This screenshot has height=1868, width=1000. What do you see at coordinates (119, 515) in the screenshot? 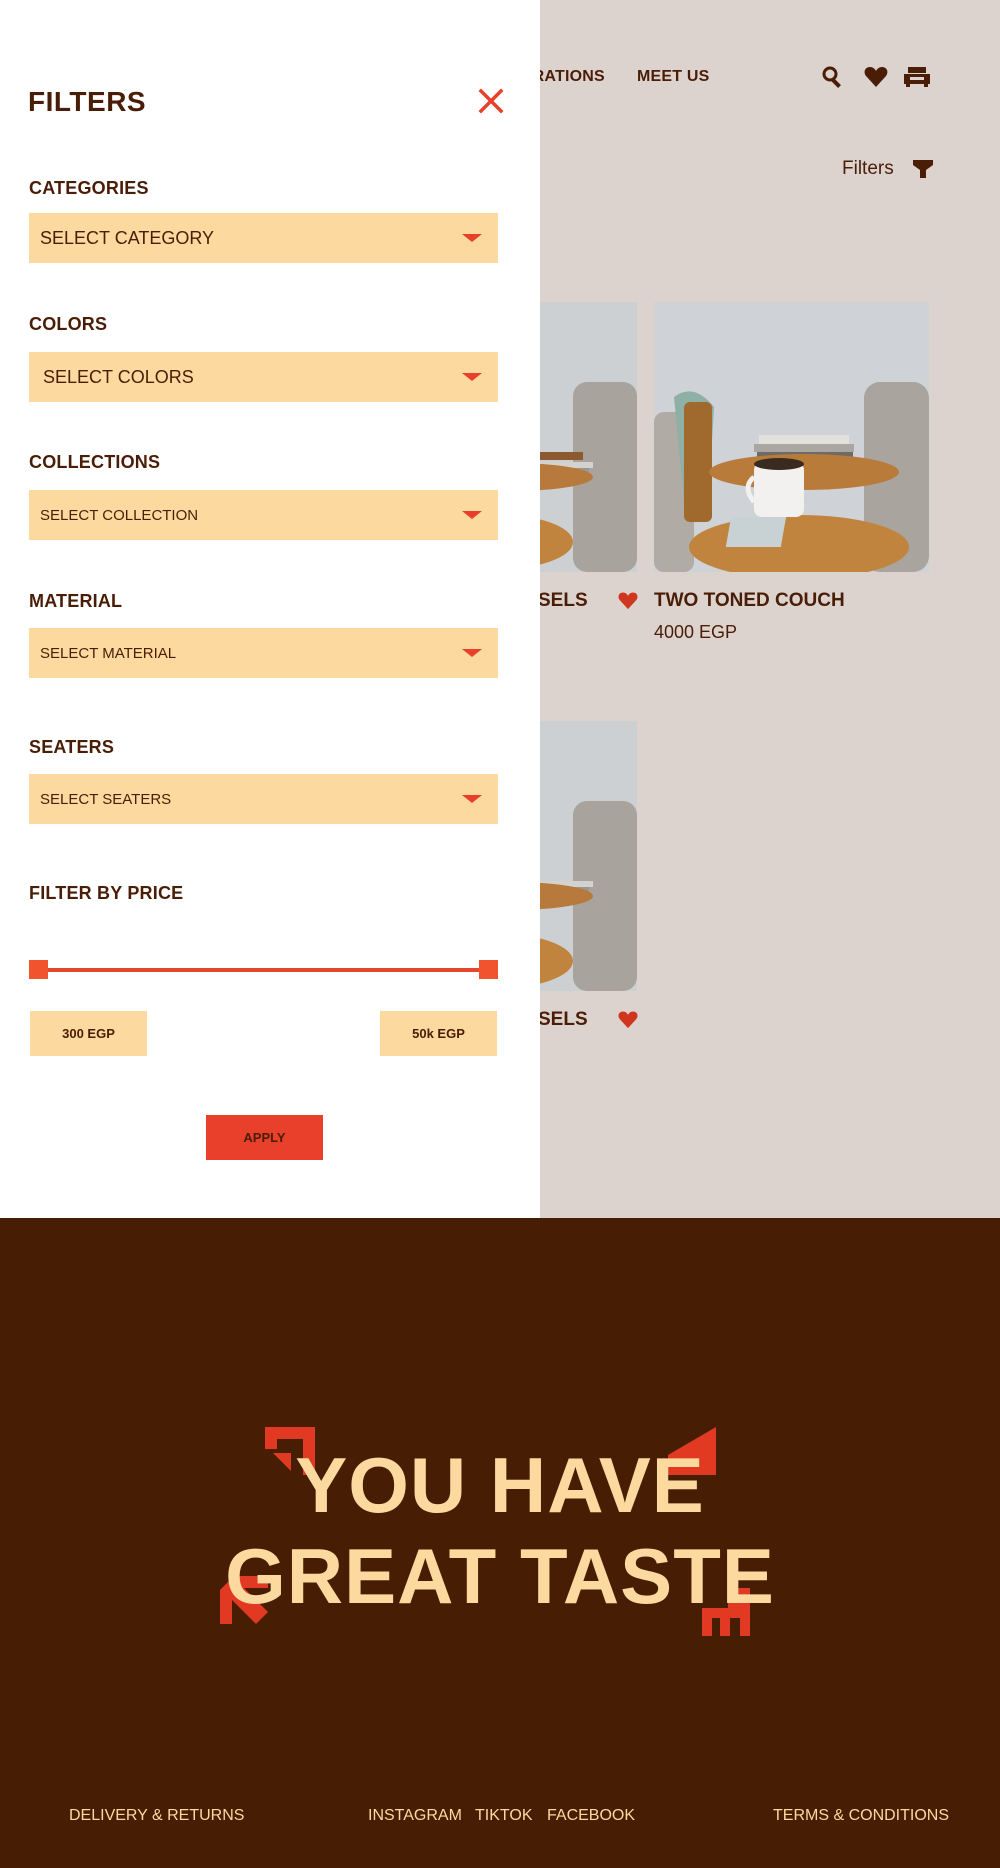
I see `collection-select-value: SELECT COLLECTION` at bounding box center [119, 515].